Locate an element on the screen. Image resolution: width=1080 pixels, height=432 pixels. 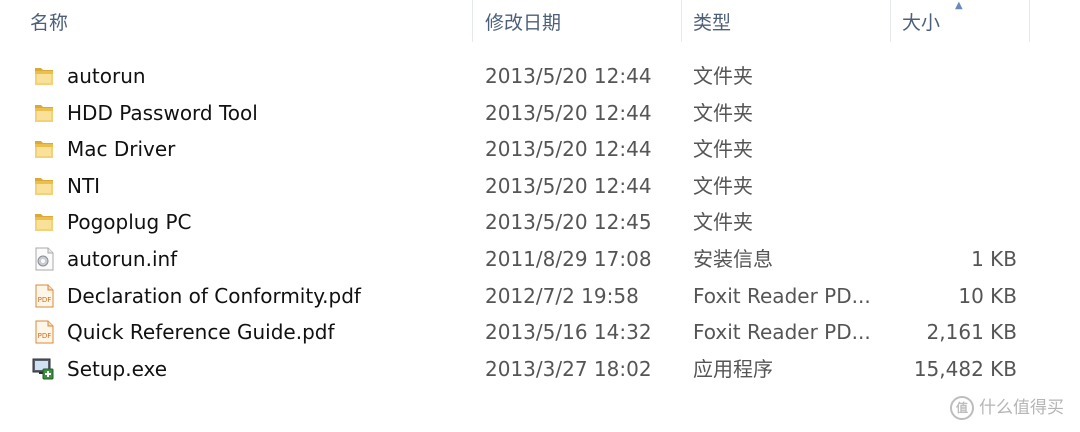
file-row: autorun.inf 2011/8/29 17:08 安装信息 1 KB is located at coordinates (540, 258).